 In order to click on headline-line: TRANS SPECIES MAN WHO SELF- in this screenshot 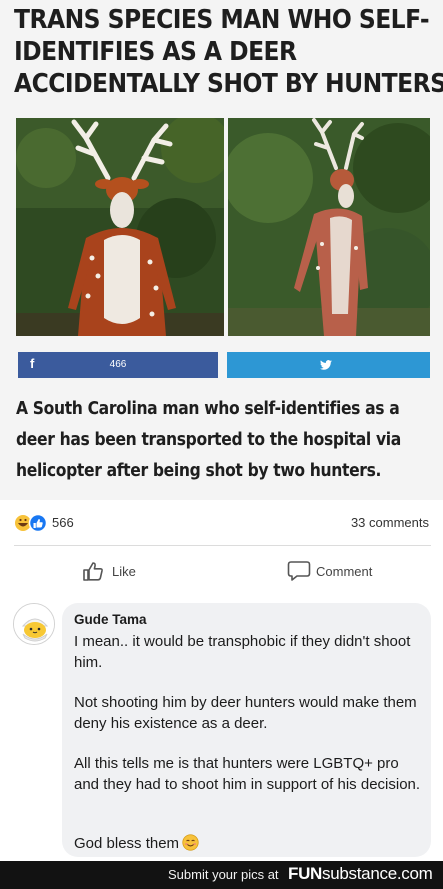, I will do `click(222, 20)`.